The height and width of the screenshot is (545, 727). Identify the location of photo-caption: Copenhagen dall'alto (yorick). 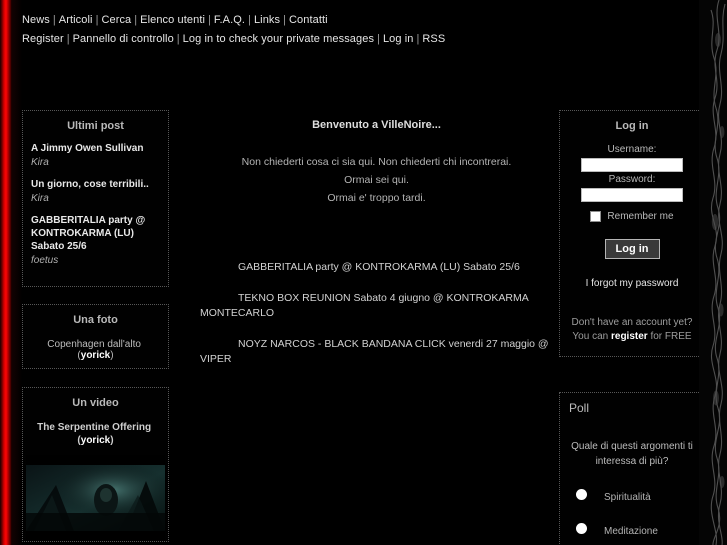
(95, 350).